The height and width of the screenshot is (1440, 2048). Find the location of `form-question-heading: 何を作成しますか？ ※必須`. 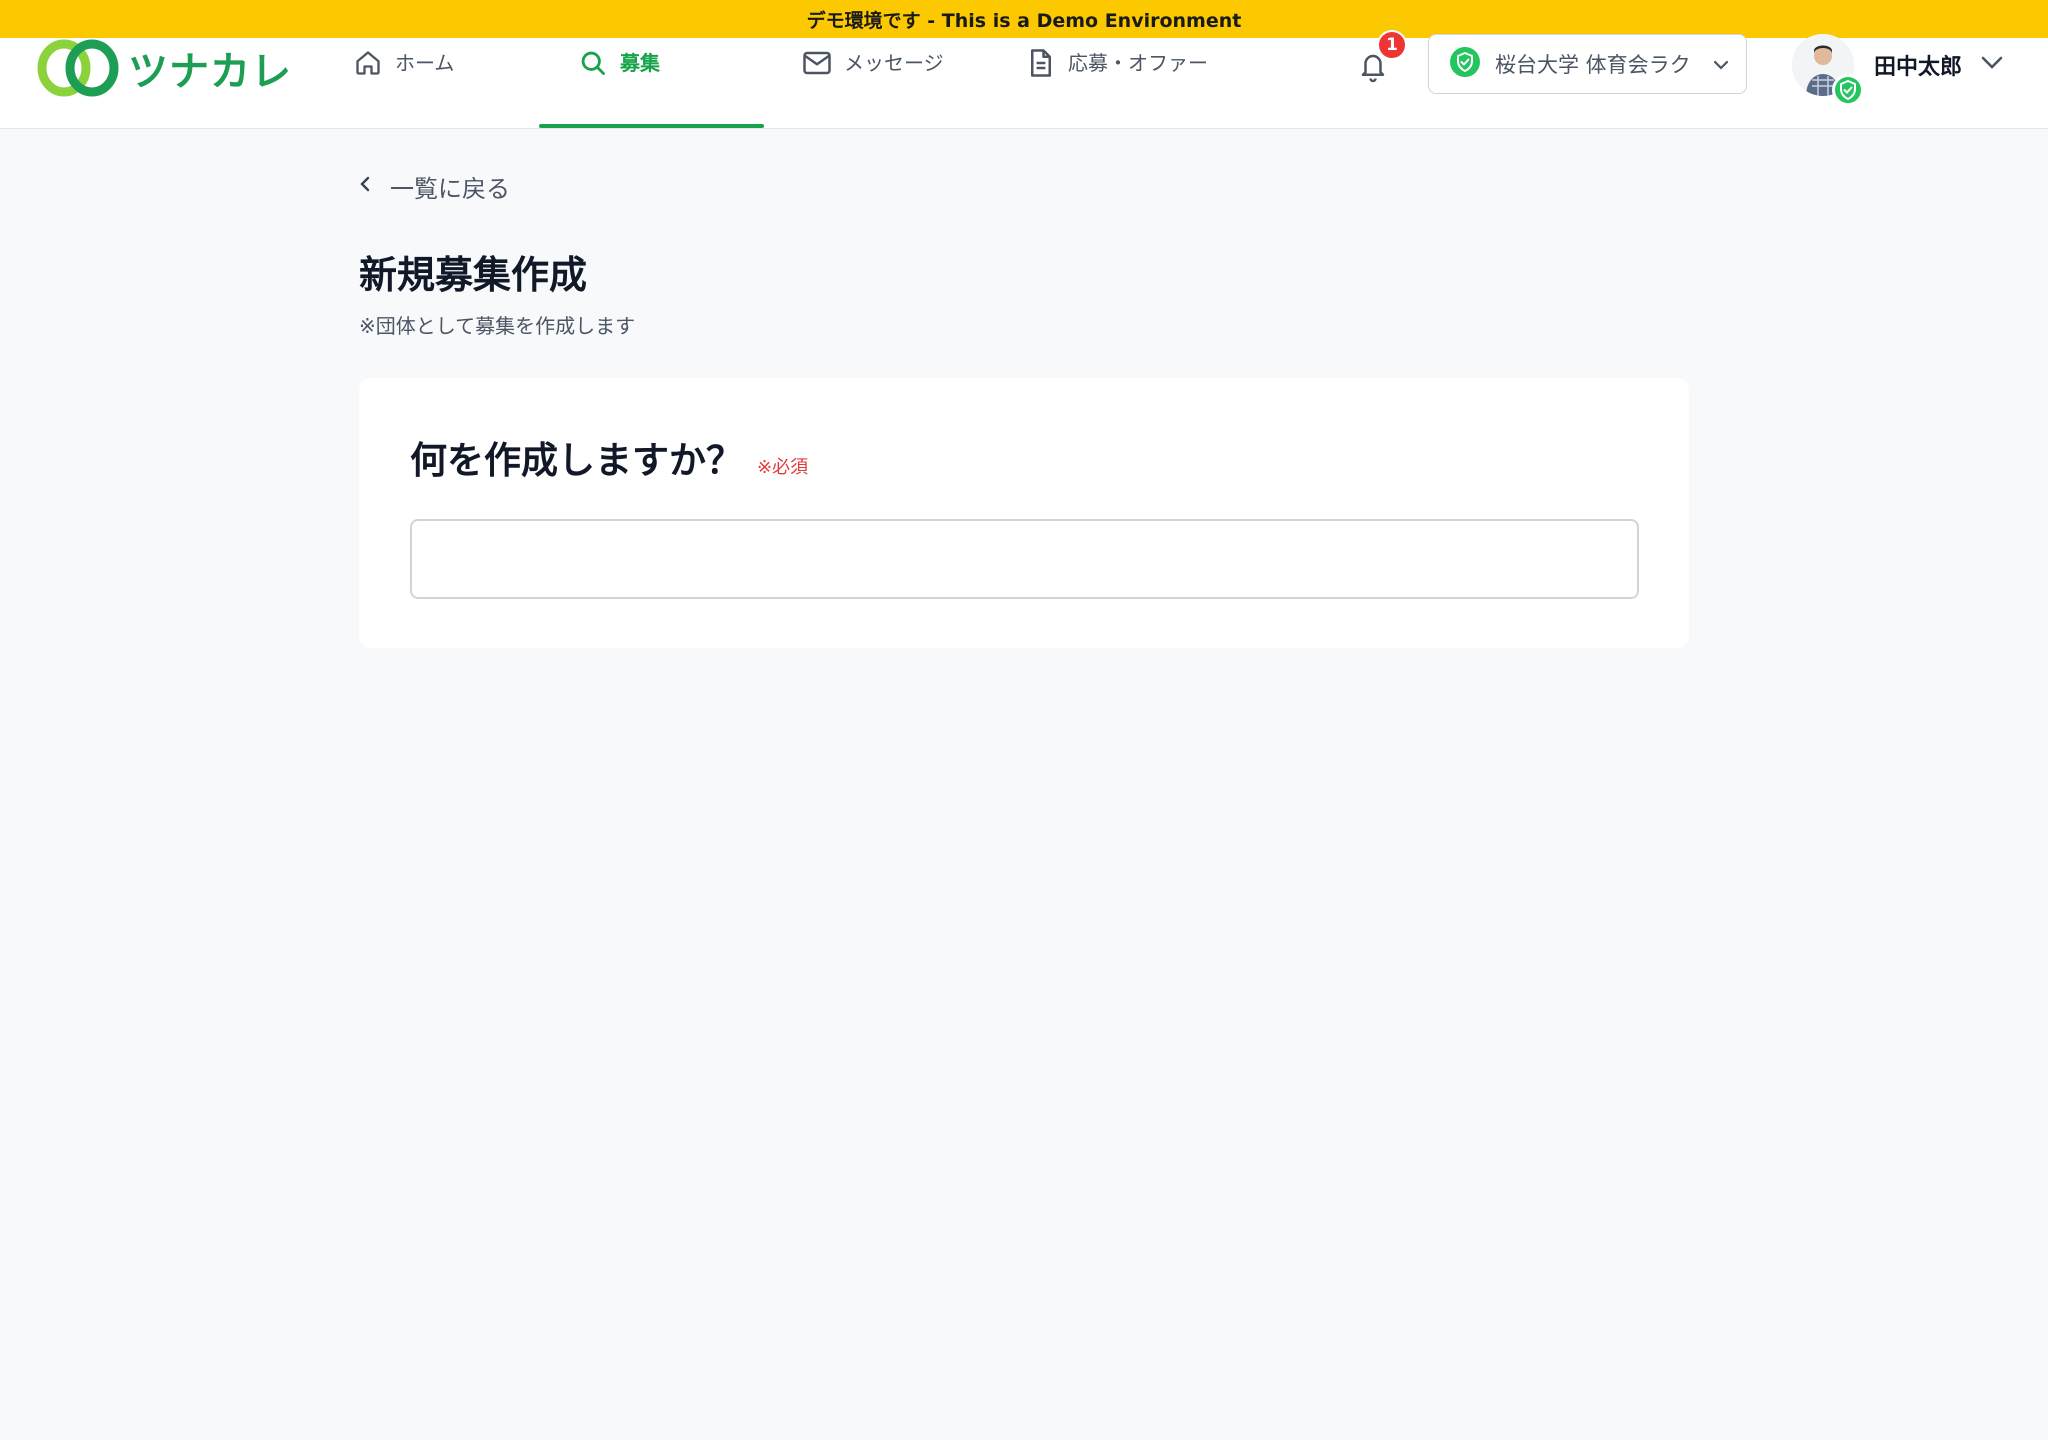

form-question-heading: 何を作成しますか？ ※必須 is located at coordinates (609, 457).